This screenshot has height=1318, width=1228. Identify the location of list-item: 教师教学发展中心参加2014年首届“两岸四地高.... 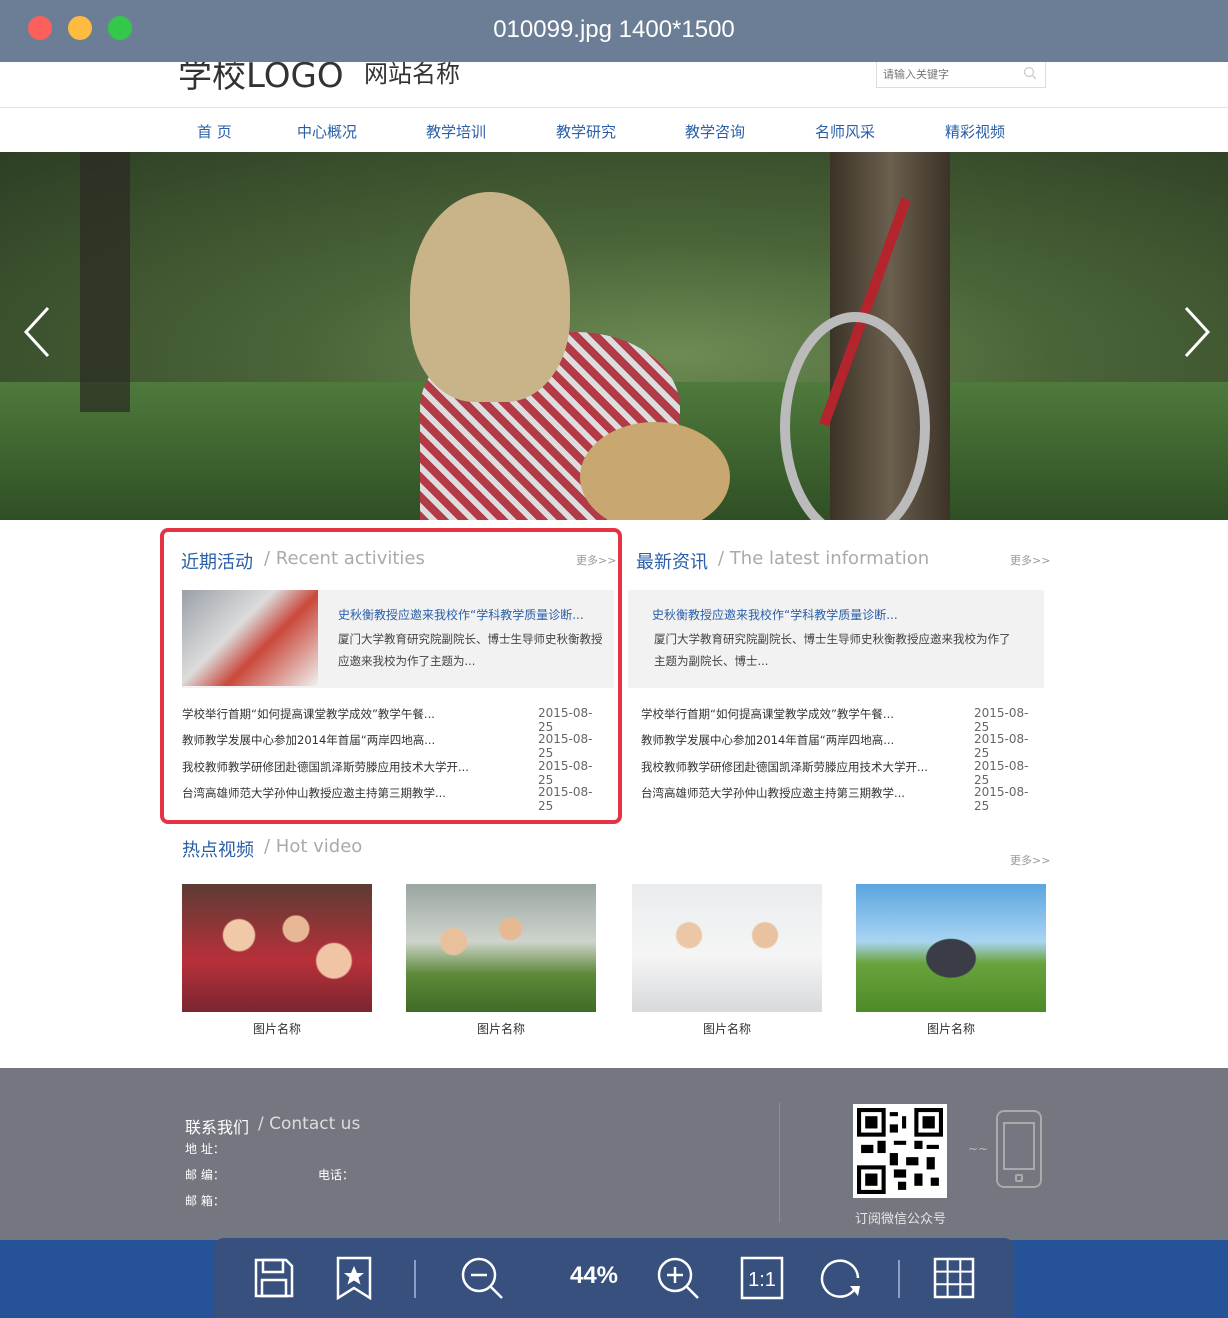
(767, 740).